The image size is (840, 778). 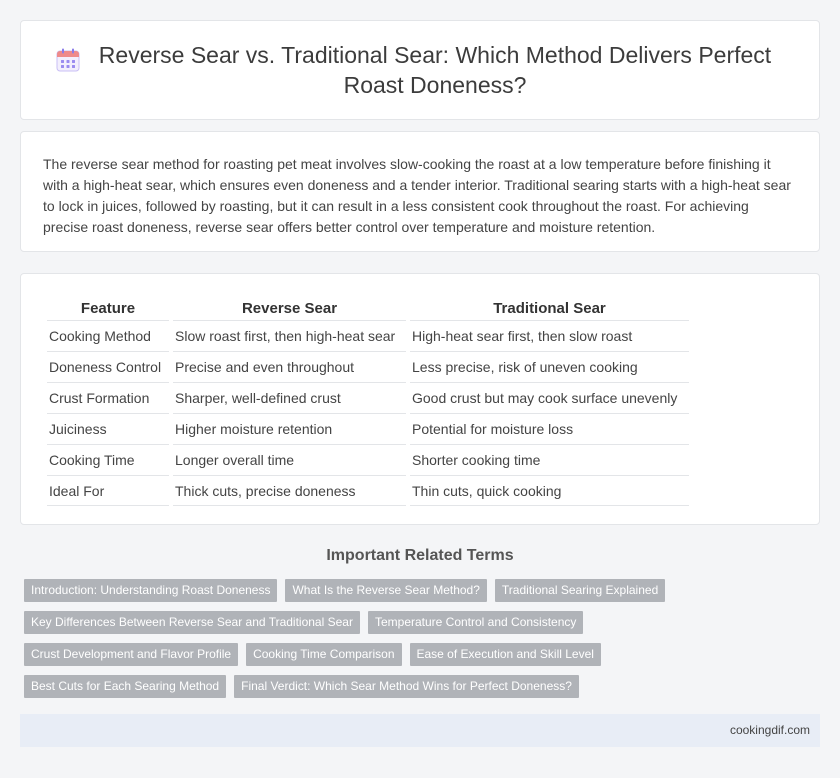 What do you see at coordinates (289, 490) in the screenshot?
I see `reverse-sear-cell: Thick cuts, precise doneness` at bounding box center [289, 490].